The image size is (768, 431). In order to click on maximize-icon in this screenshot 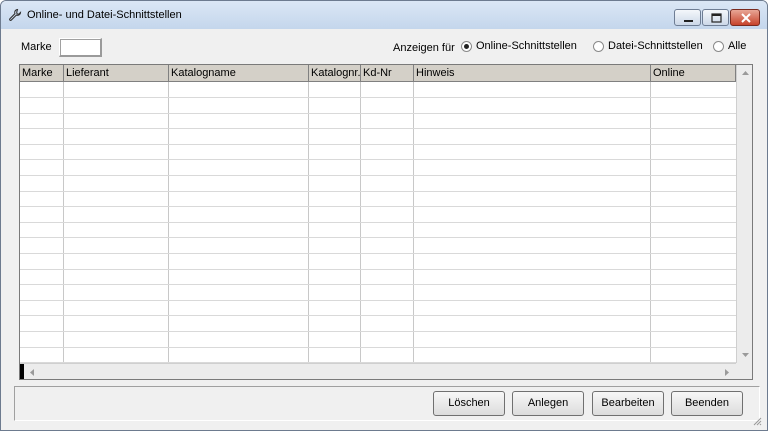, I will do `click(716, 18)`.